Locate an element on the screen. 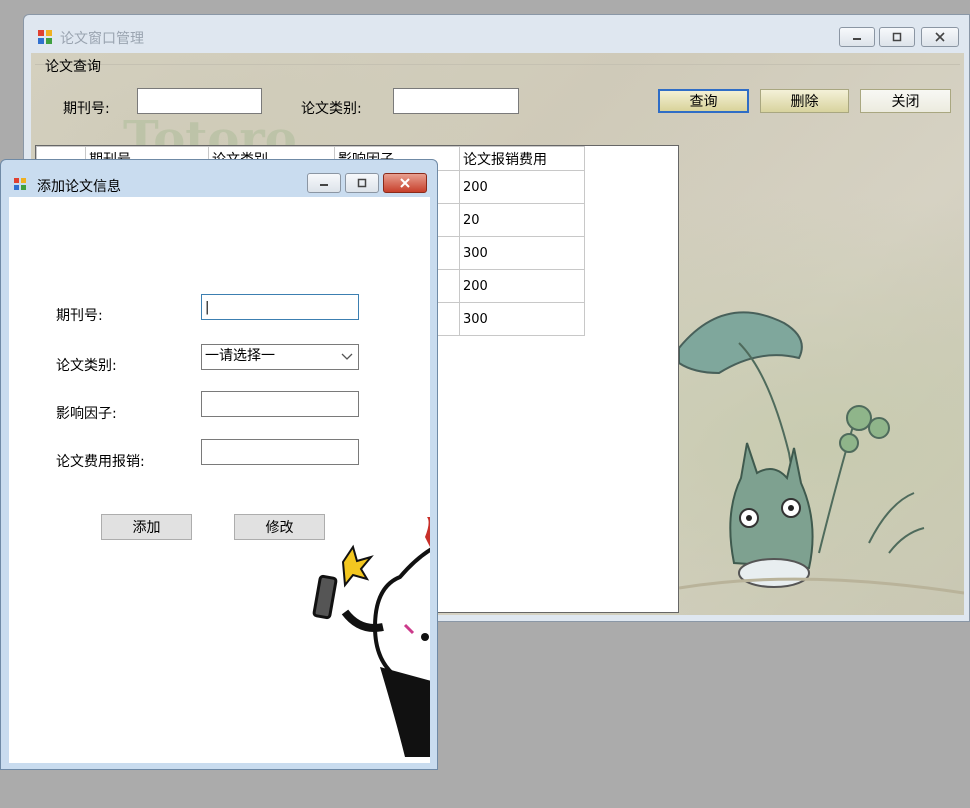 The height and width of the screenshot is (808, 970). dialog-close-button is located at coordinates (405, 183).